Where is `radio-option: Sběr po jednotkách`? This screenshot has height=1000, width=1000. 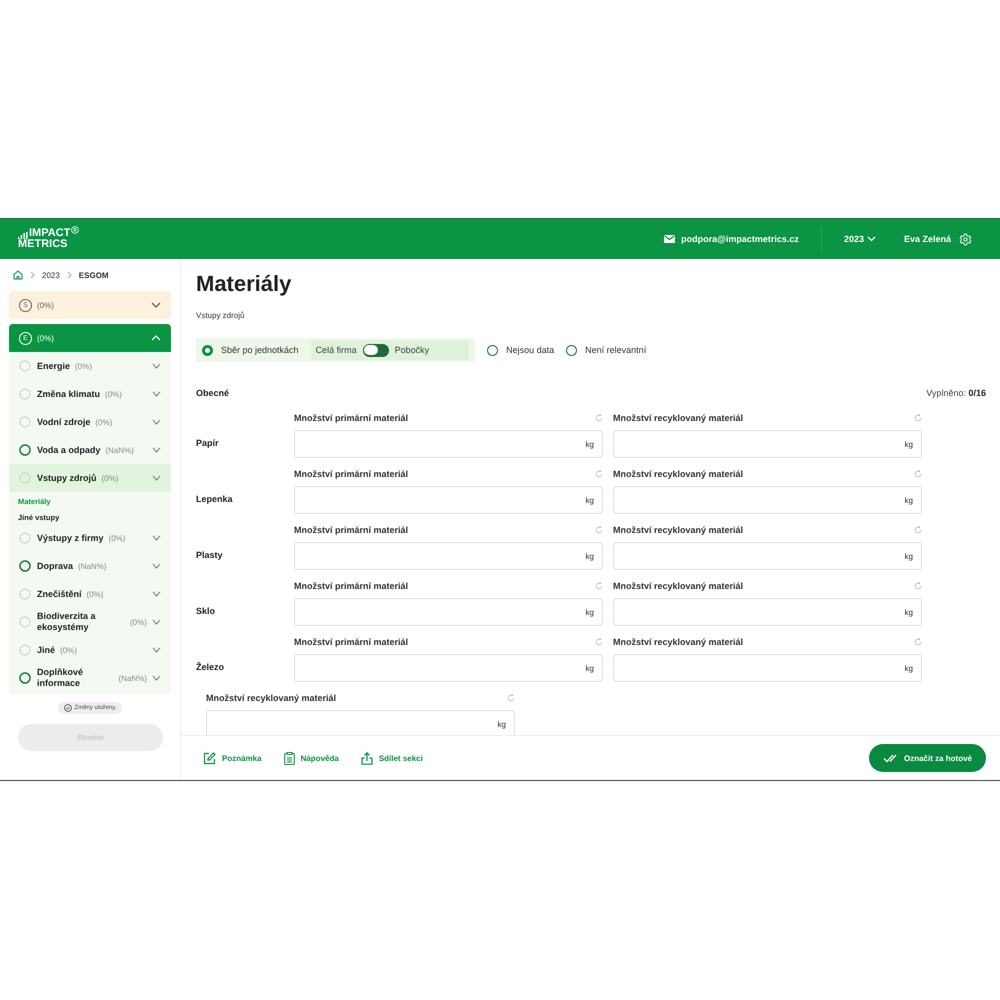
radio-option: Sběr po jednotkách is located at coordinates (250, 350).